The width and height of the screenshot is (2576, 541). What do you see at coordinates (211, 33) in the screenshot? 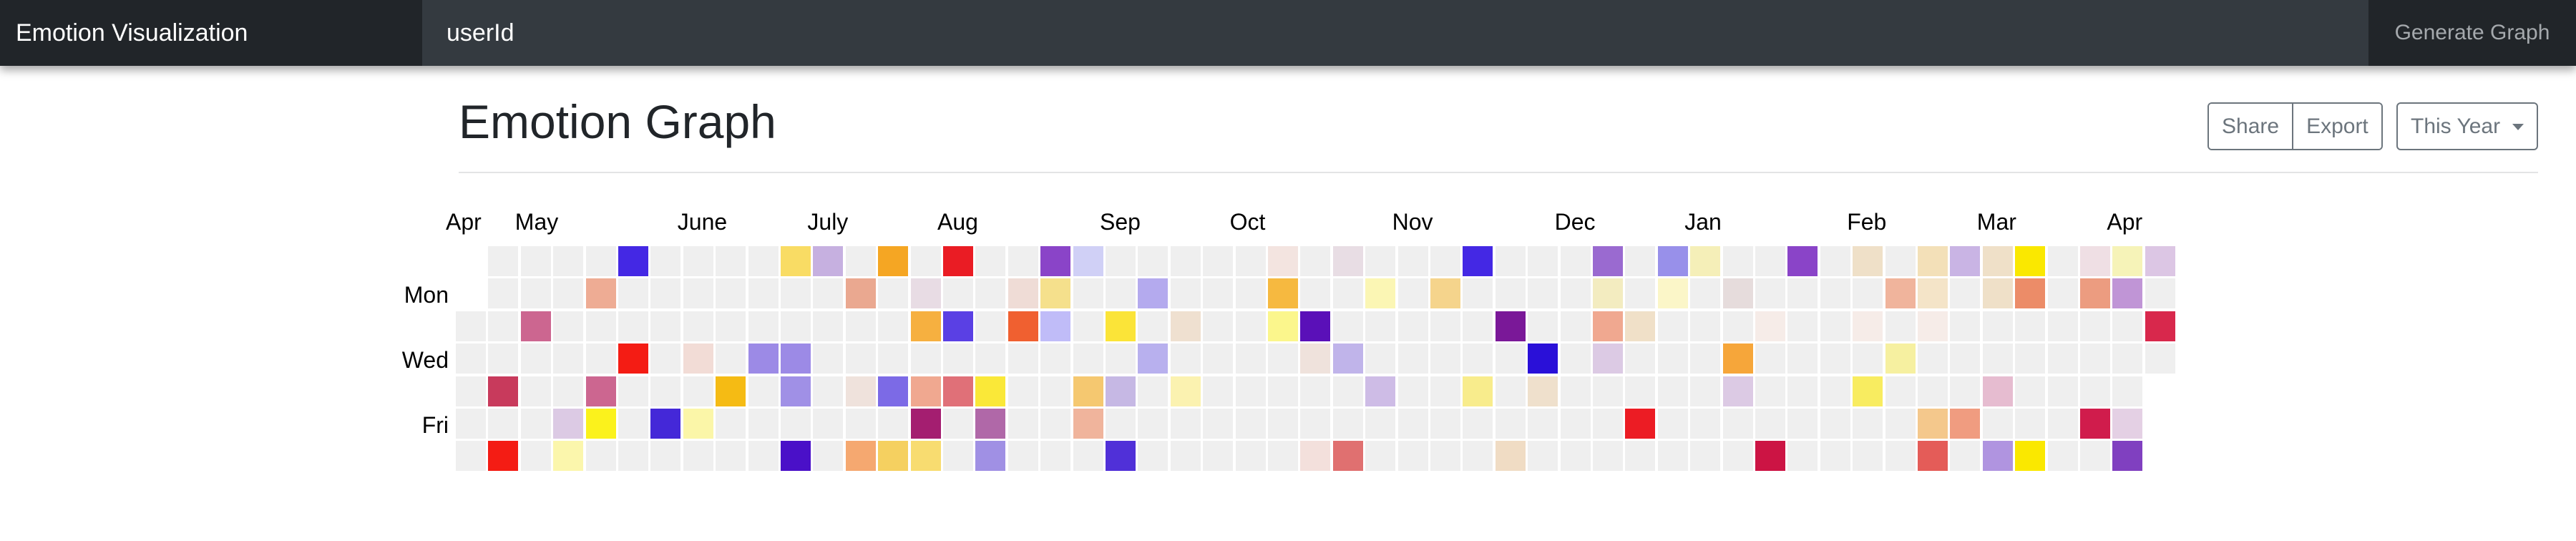
I see `brand: Emotion Visualization` at bounding box center [211, 33].